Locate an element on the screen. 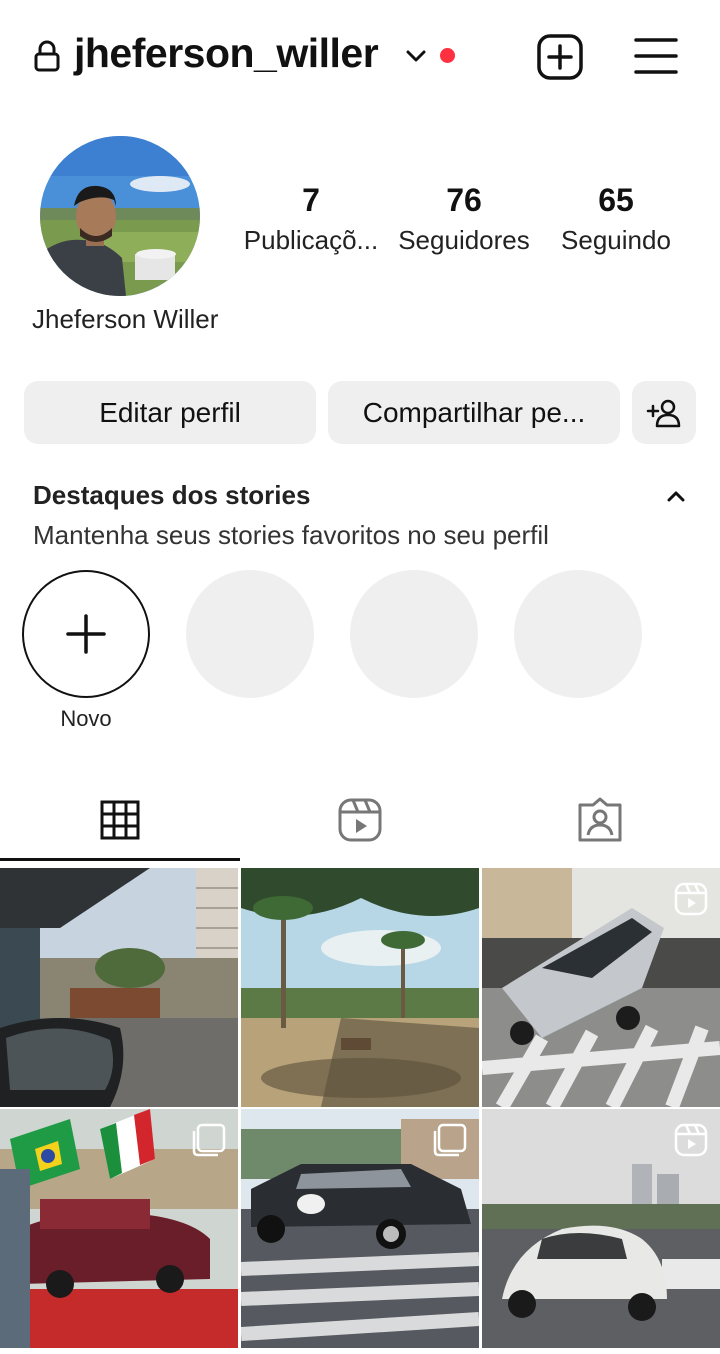 Image resolution: width=720 pixels, height=1354 pixels. stat-following: 65 Seguindo is located at coordinates (616, 218).